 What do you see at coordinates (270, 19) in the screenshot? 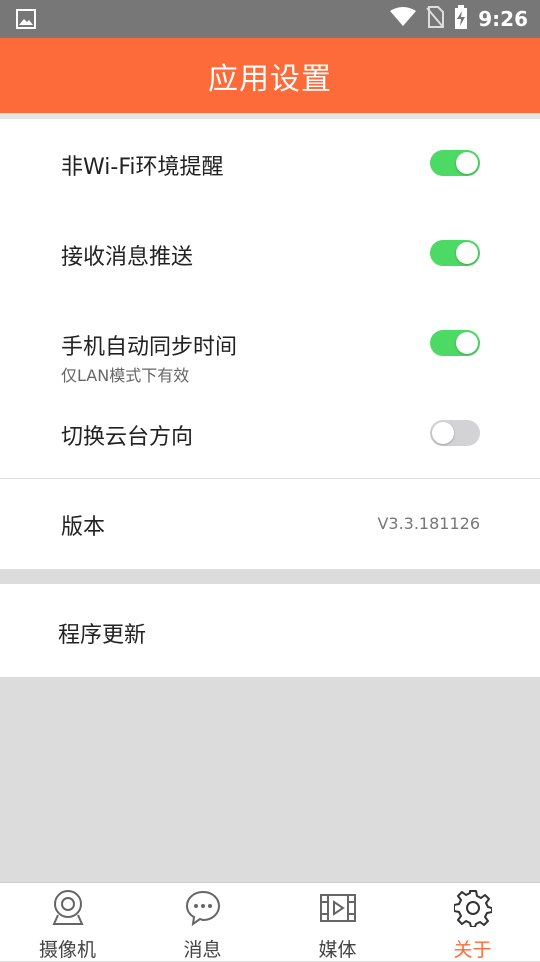
I see `status-bar: 9:26` at bounding box center [270, 19].